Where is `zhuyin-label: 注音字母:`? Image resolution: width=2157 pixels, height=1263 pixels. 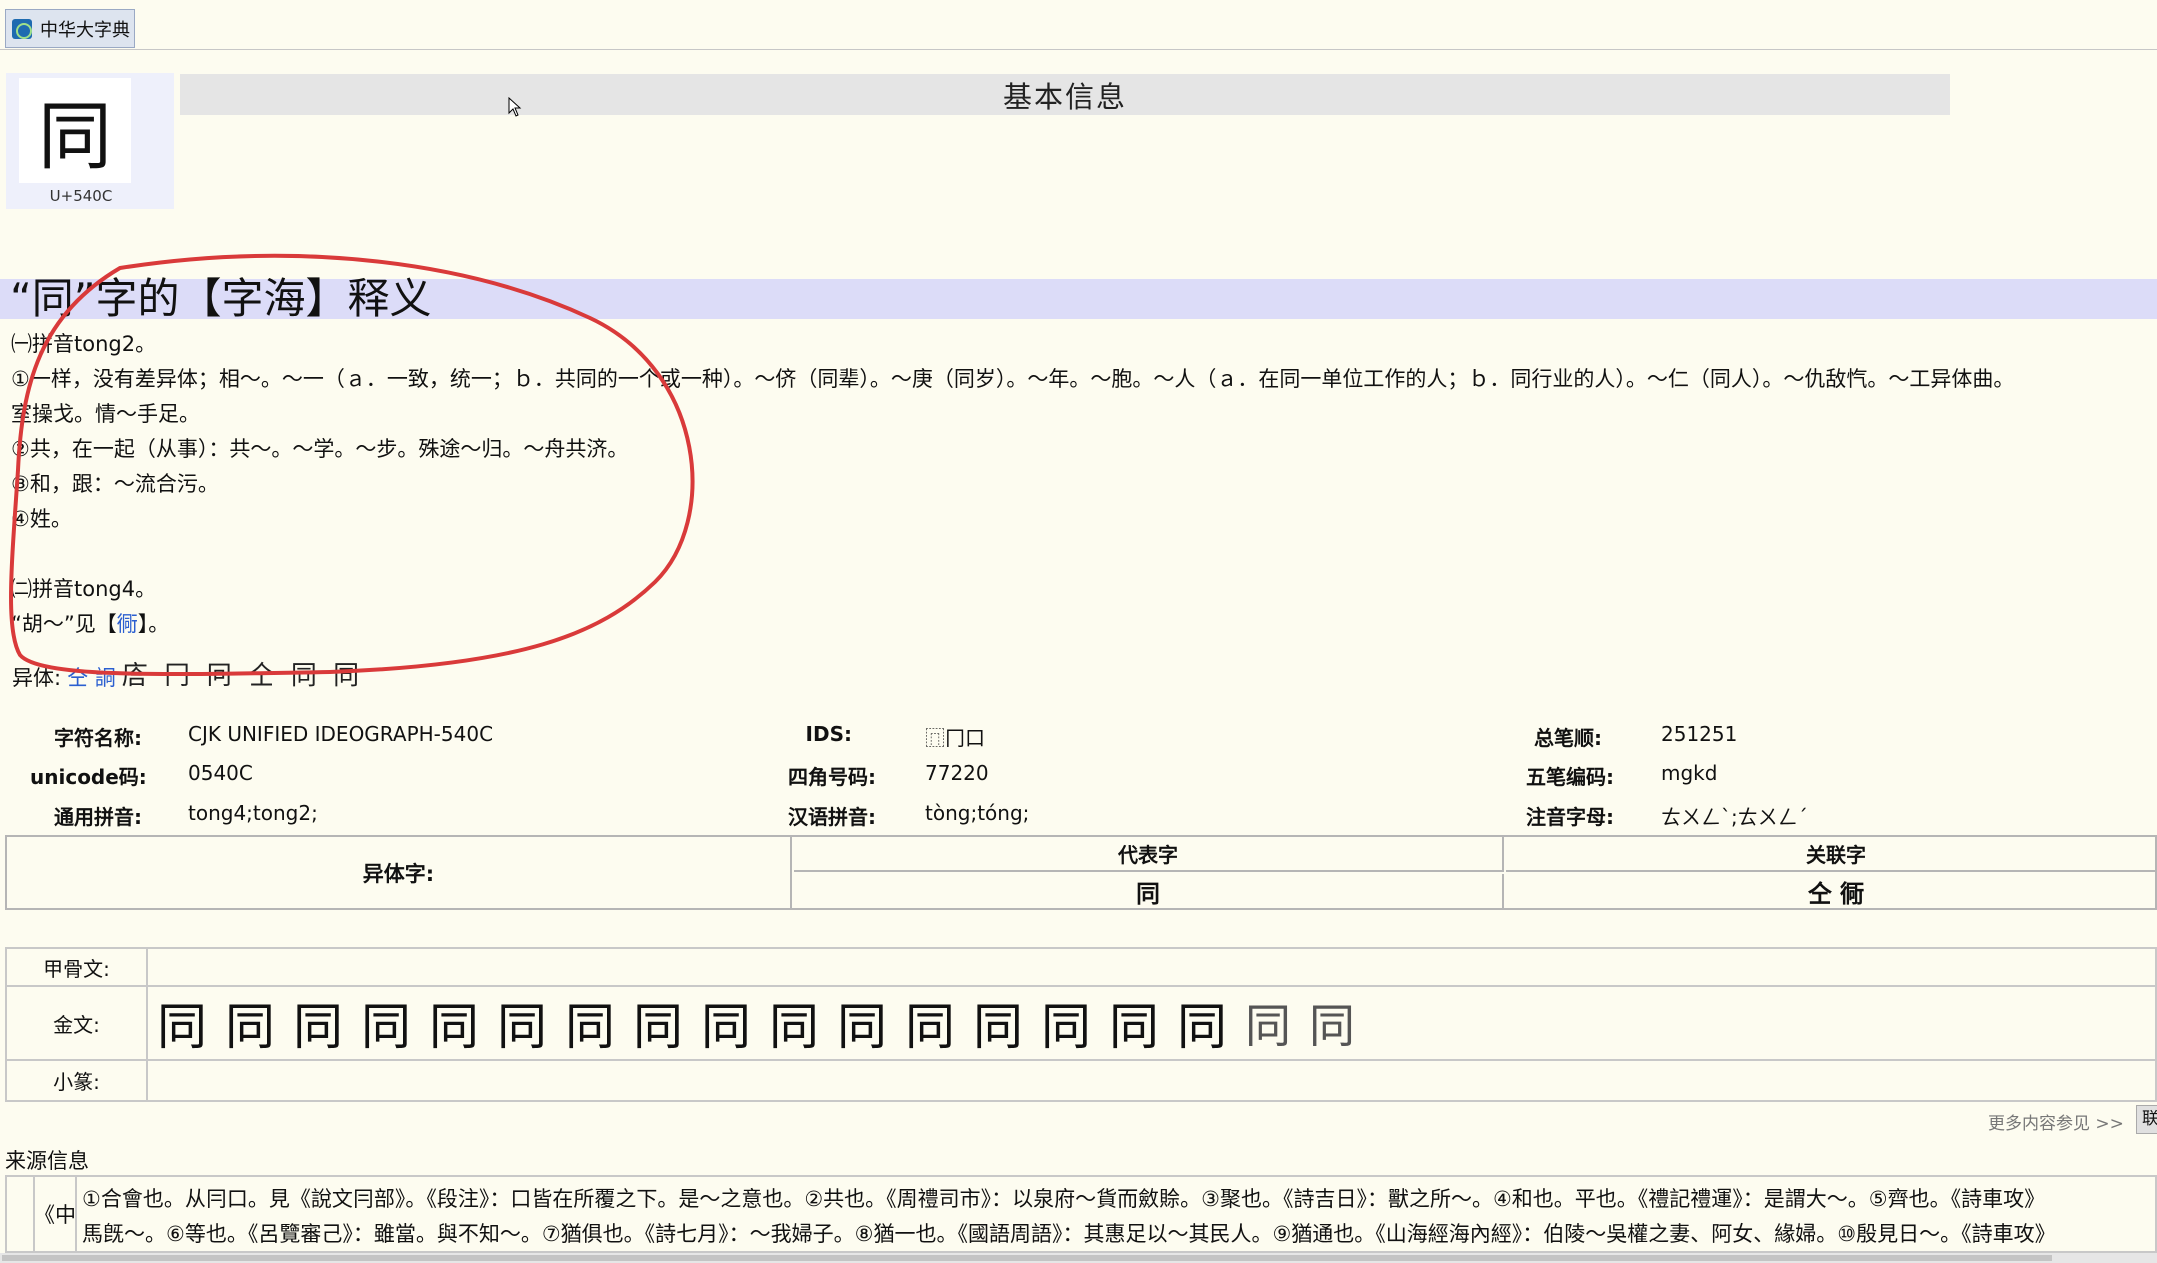 zhuyin-label: 注音字母: is located at coordinates (1570, 817).